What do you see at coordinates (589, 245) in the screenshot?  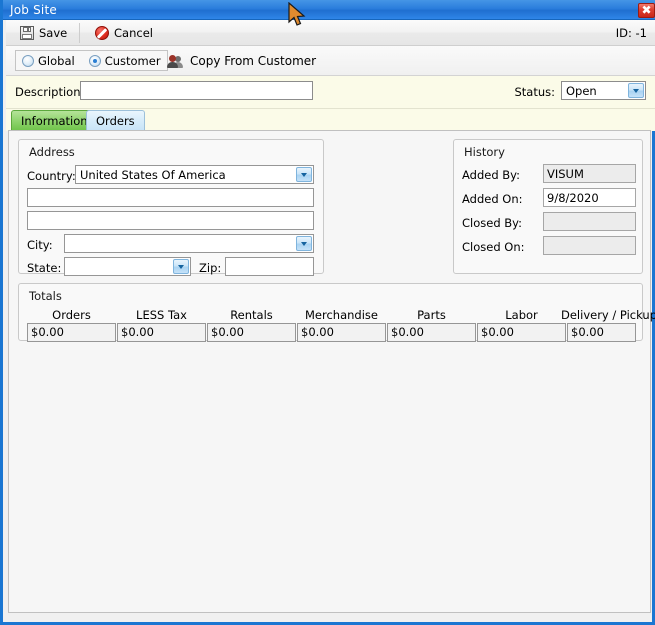 I see `closed-on-value` at bounding box center [589, 245].